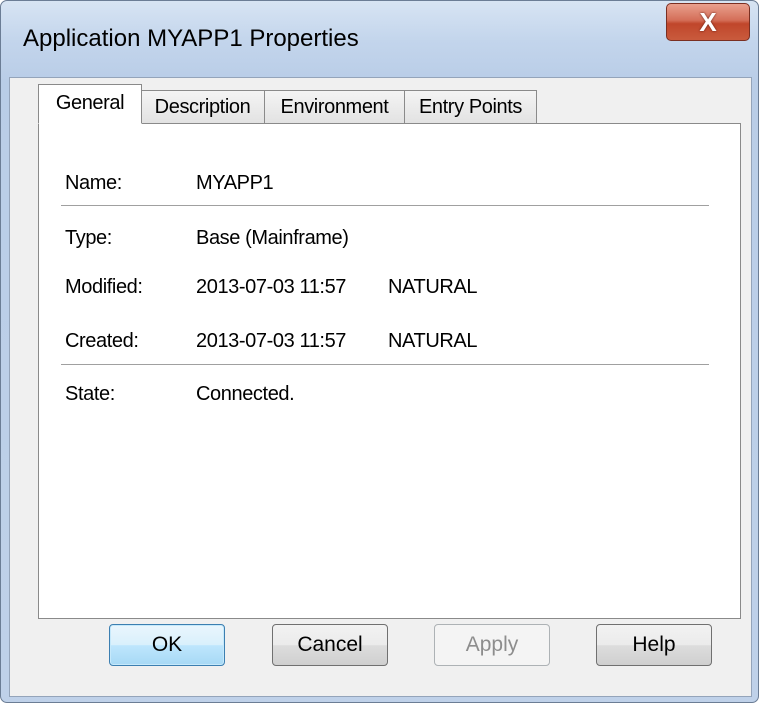  What do you see at coordinates (102, 341) in the screenshot?
I see `created-label: Created:` at bounding box center [102, 341].